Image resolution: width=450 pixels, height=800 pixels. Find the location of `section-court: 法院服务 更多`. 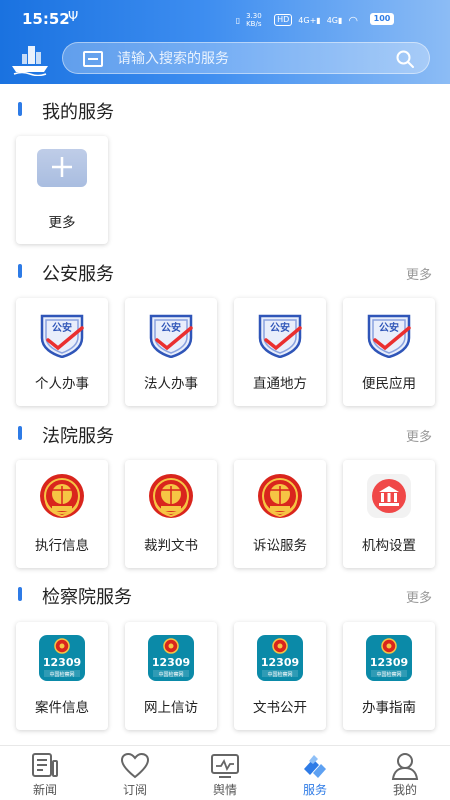

section-court: 法院服务 更多 is located at coordinates (225, 434).